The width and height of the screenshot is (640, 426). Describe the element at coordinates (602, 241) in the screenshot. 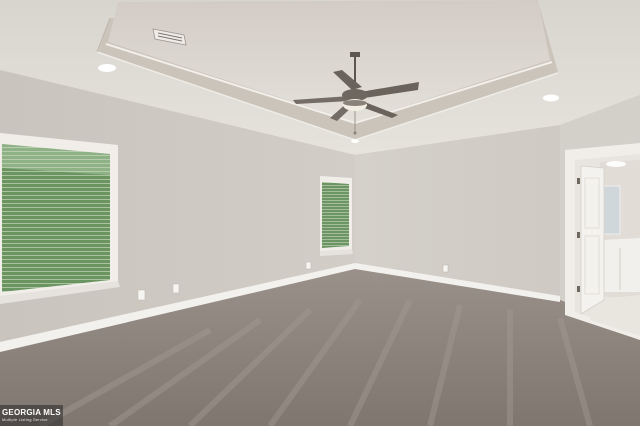

I see `bathroom-doorway` at that location.